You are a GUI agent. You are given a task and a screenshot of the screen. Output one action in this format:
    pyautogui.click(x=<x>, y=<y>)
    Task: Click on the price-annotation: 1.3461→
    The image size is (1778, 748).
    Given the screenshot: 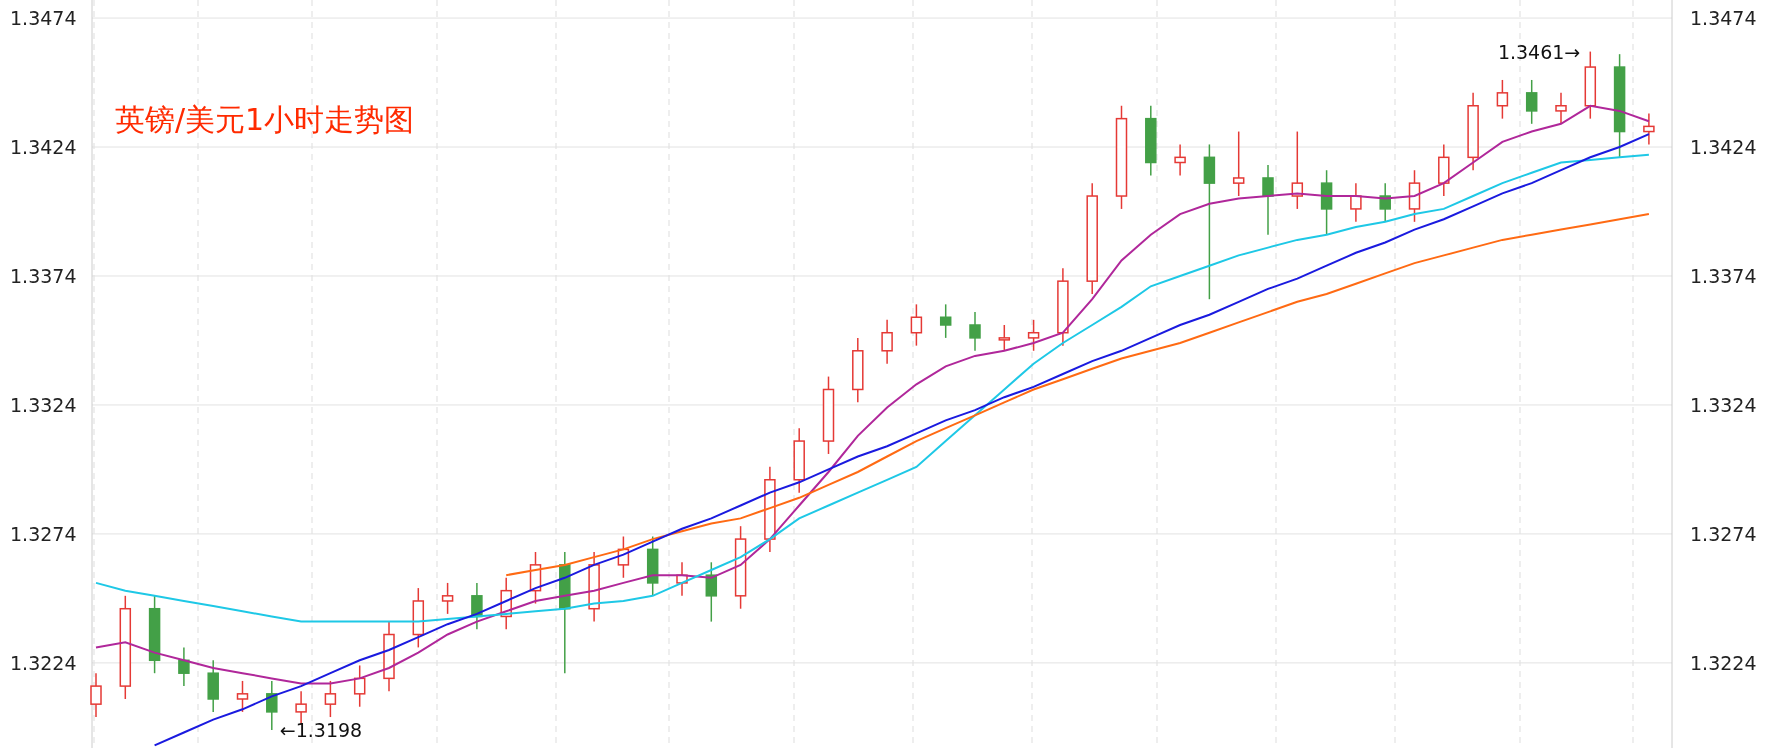 What is the action you would take?
    pyautogui.click(x=1539, y=51)
    